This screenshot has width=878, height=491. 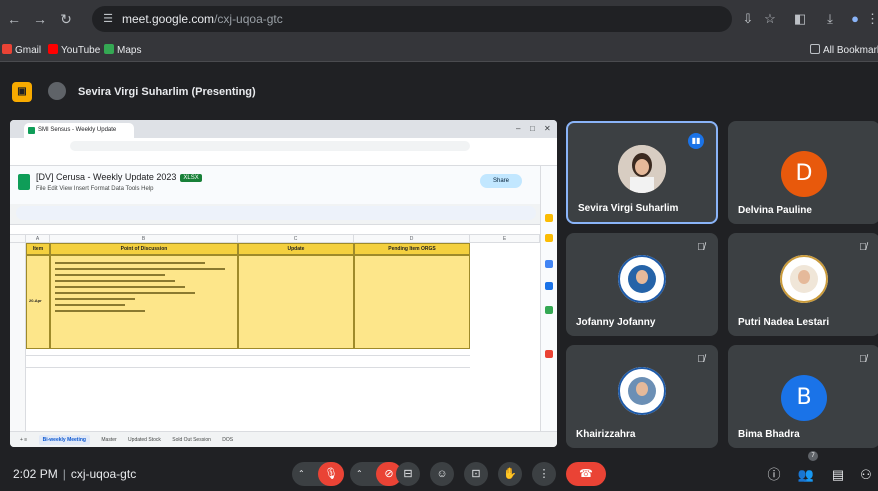 What do you see at coordinates (7, 49) in the screenshot?
I see `gmail-icon` at bounding box center [7, 49].